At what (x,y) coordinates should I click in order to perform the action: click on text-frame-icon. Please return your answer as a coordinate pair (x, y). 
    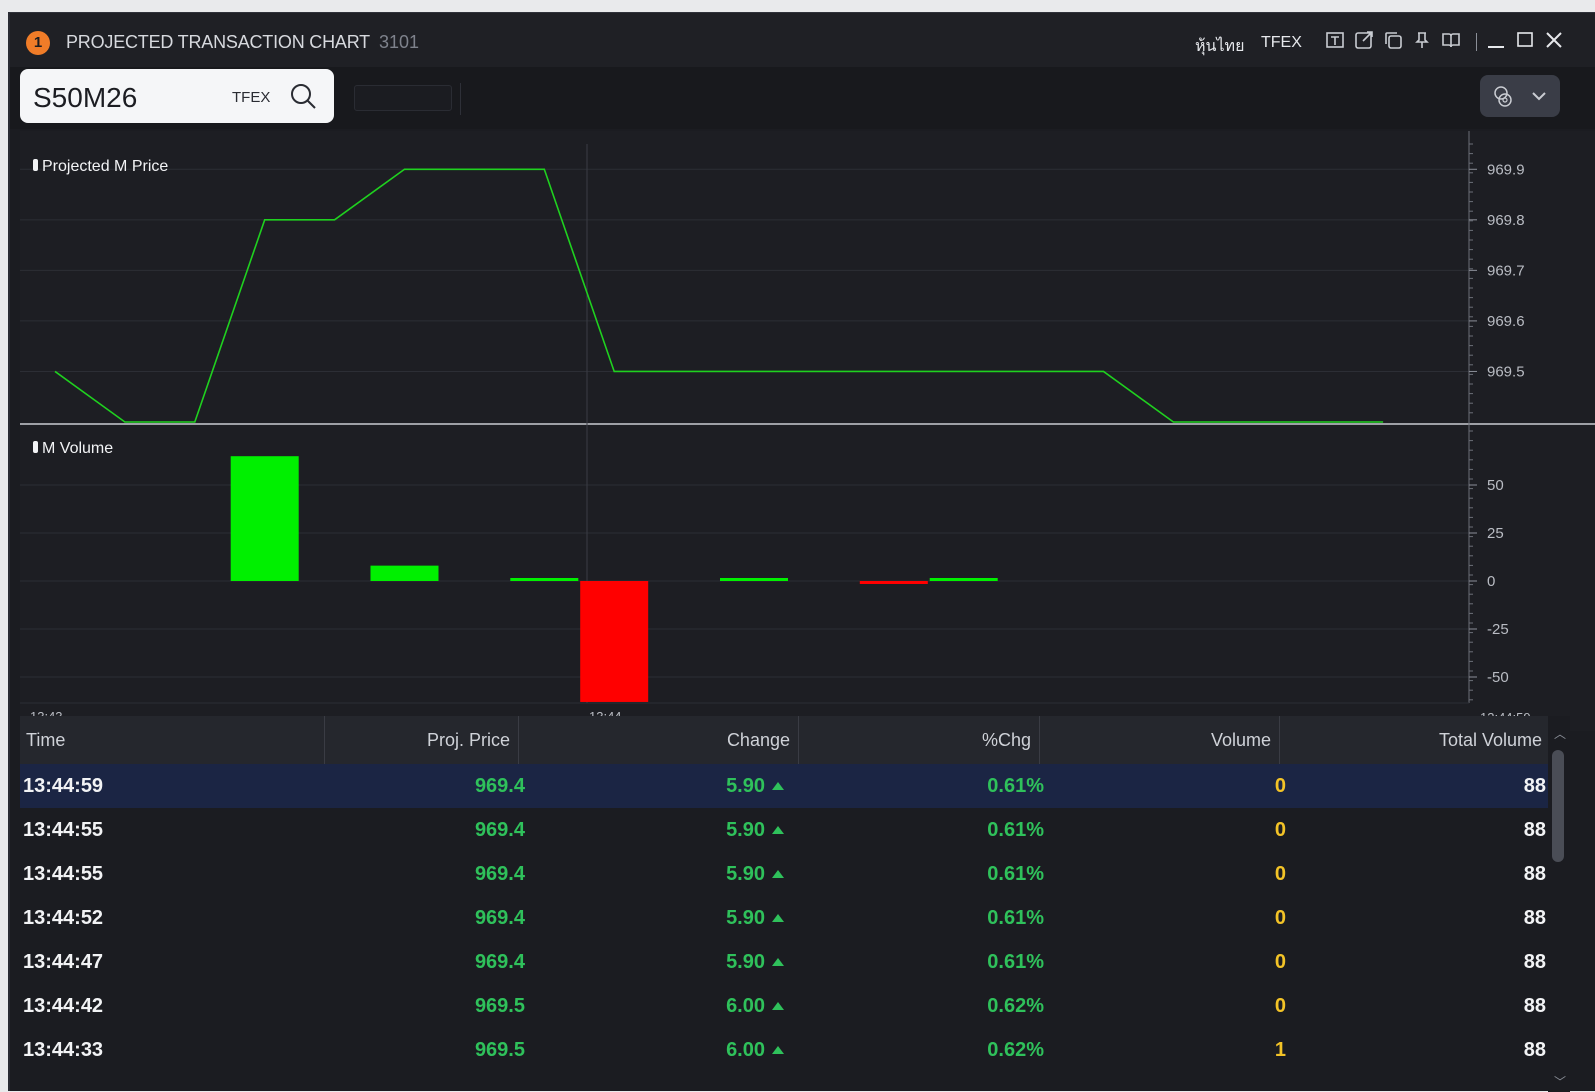
    Looking at the image, I should click on (1335, 40).